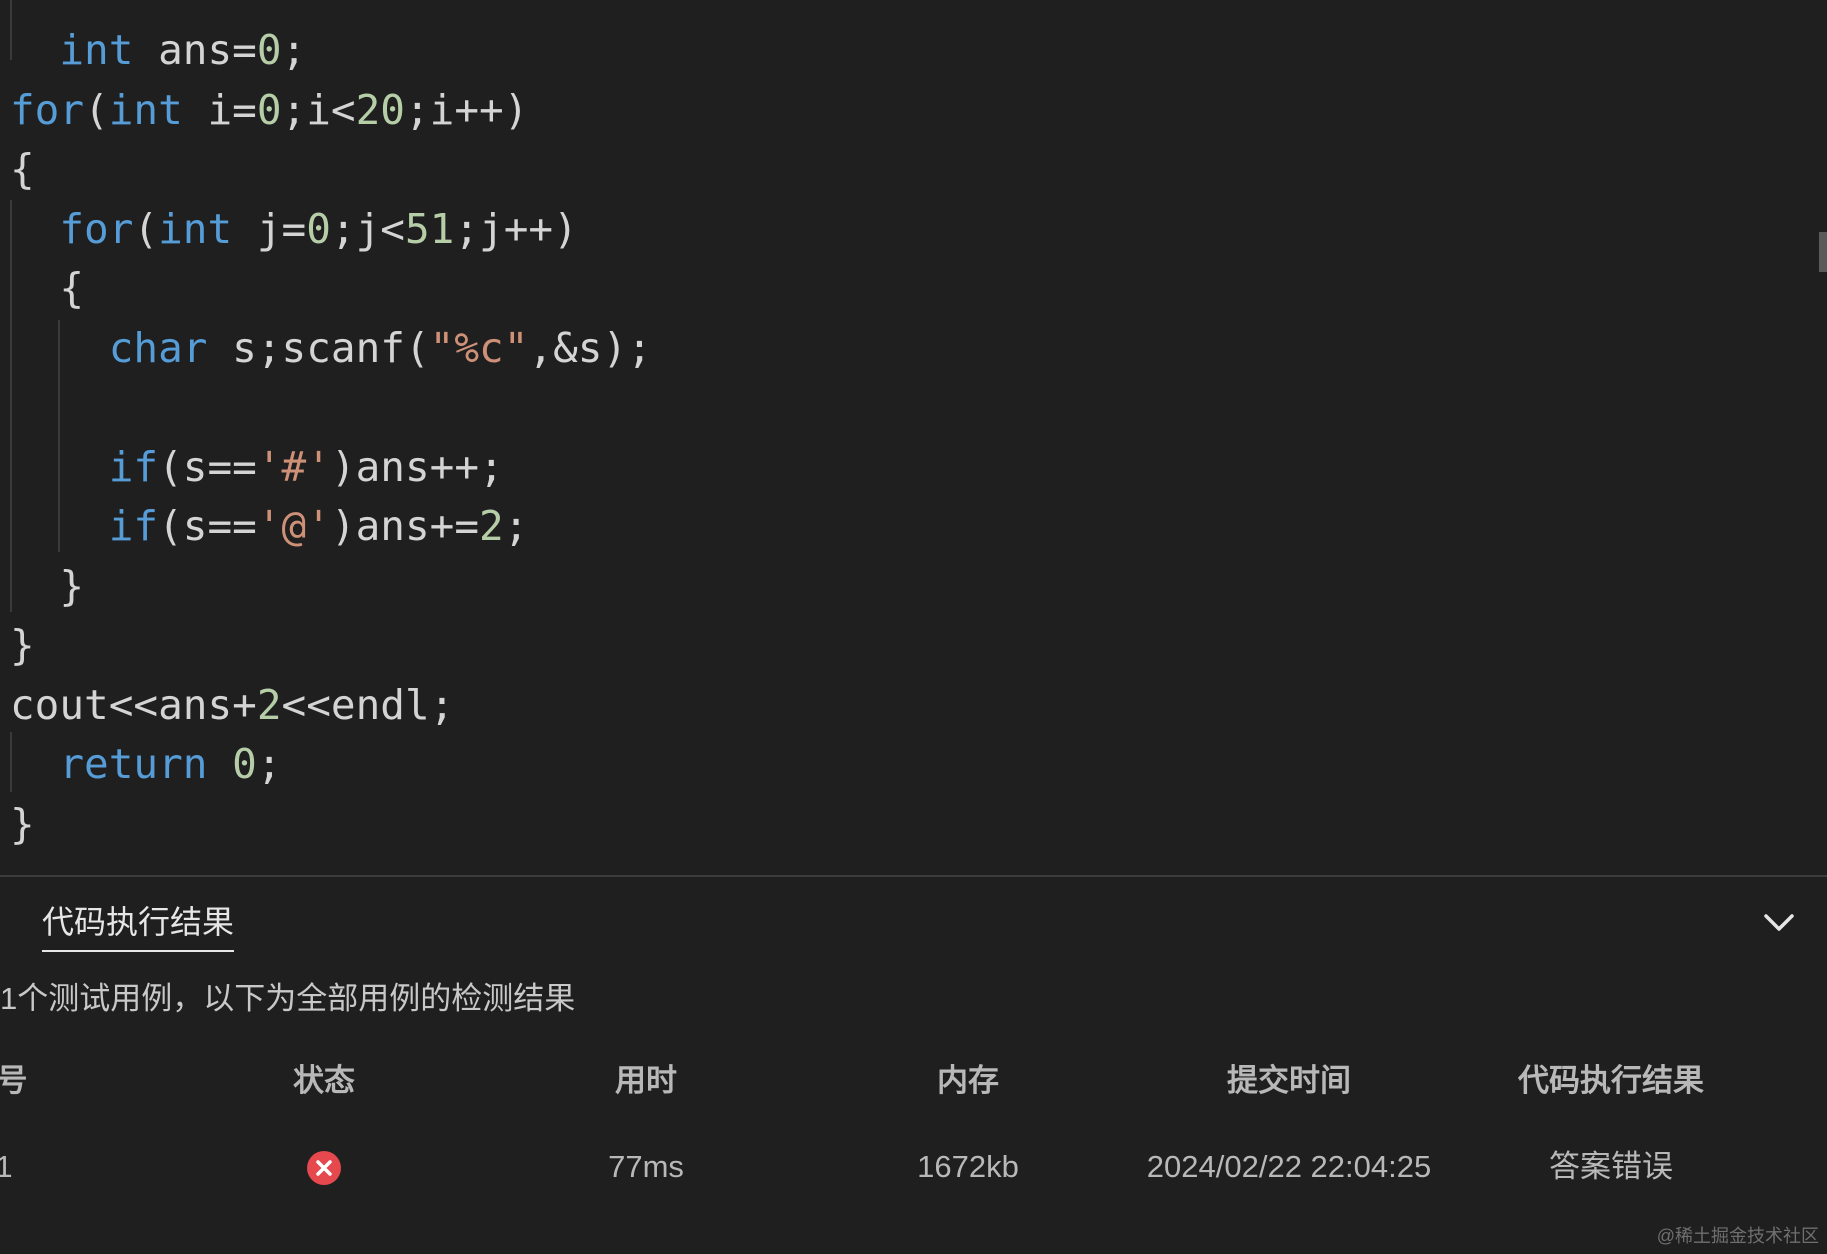  I want to click on code-line: if(s=='@')ans+=2;, so click(269, 526).